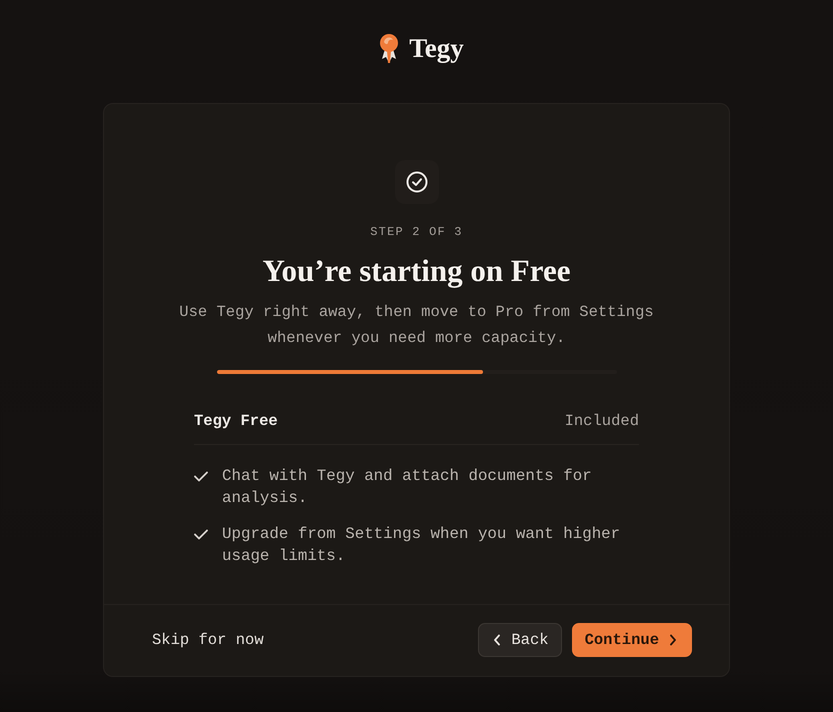  Describe the element at coordinates (389, 48) in the screenshot. I see `rosette-logo-icon` at that location.